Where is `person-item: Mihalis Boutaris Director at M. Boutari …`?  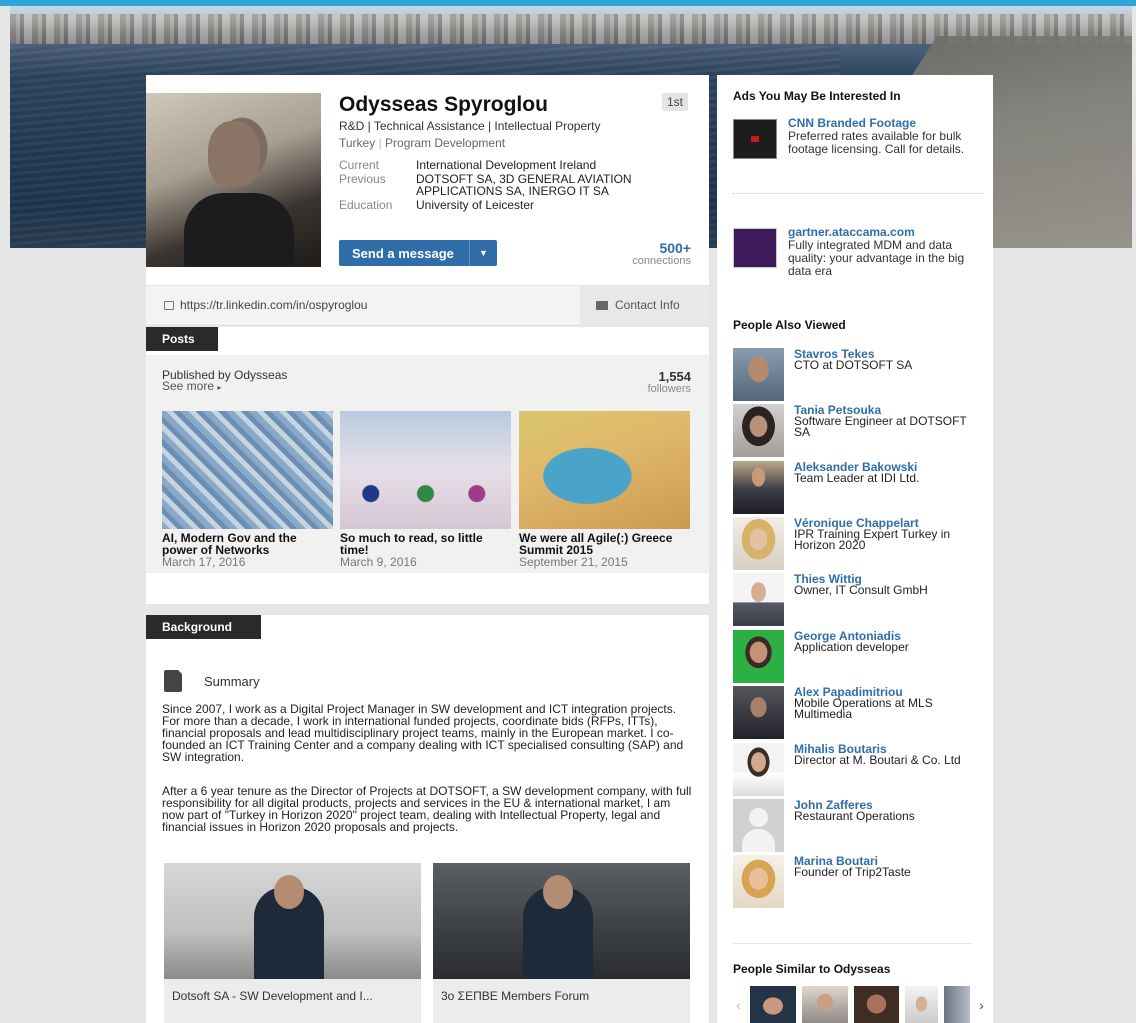
person-item: Mihalis Boutaris Director at M. Boutari … is located at coordinates (858, 770).